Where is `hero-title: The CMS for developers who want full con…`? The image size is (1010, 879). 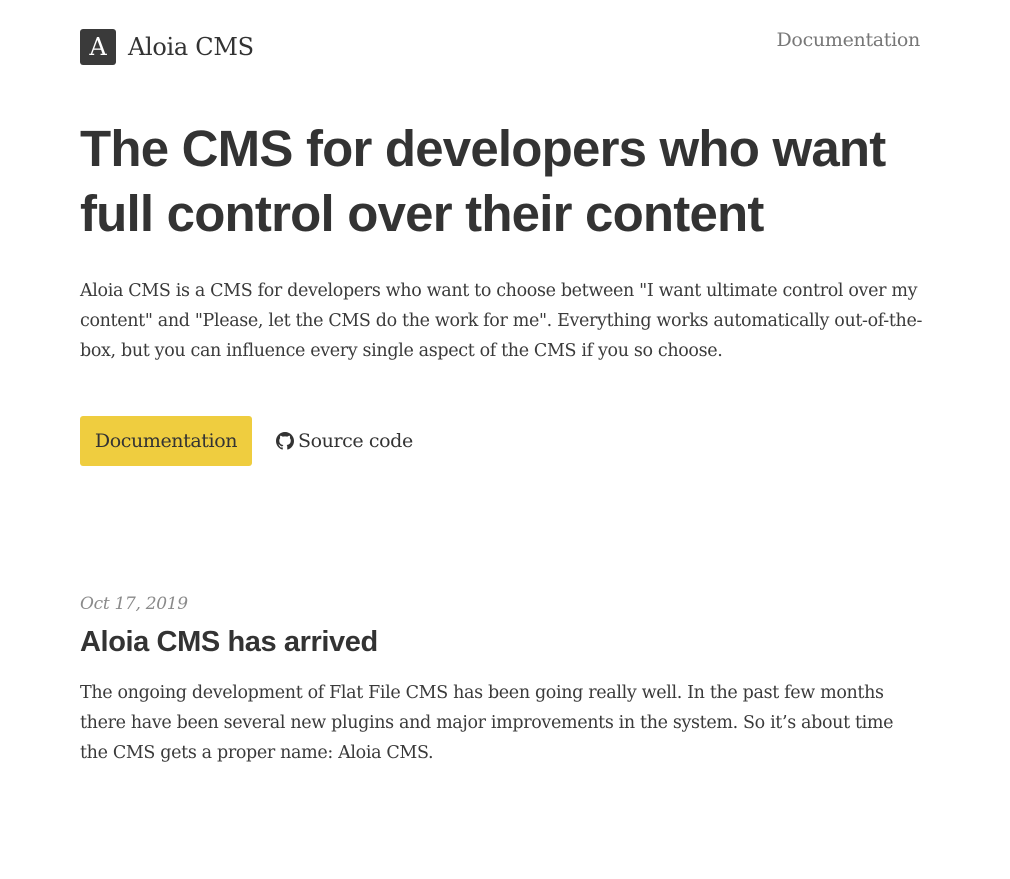
hero-title: The CMS for developers who want full con… is located at coordinates (483, 181).